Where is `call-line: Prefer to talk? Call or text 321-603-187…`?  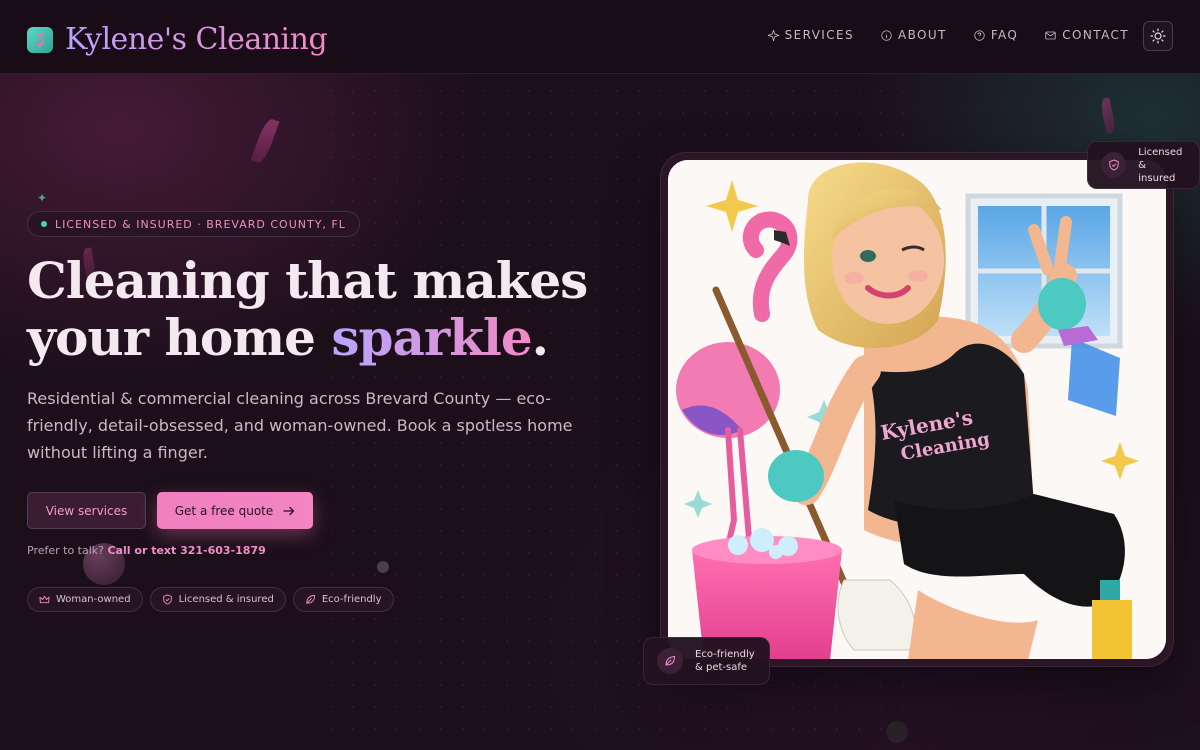 call-line: Prefer to talk? Call or text 321-603-187… is located at coordinates (146, 550).